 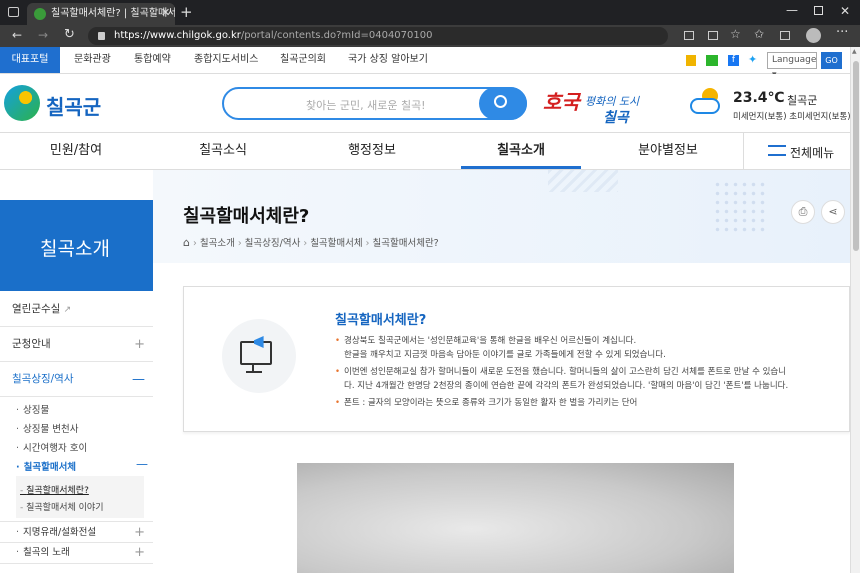 I want to click on city-slogan: 호국 평화의 도시 칠곡, so click(x=598, y=103).